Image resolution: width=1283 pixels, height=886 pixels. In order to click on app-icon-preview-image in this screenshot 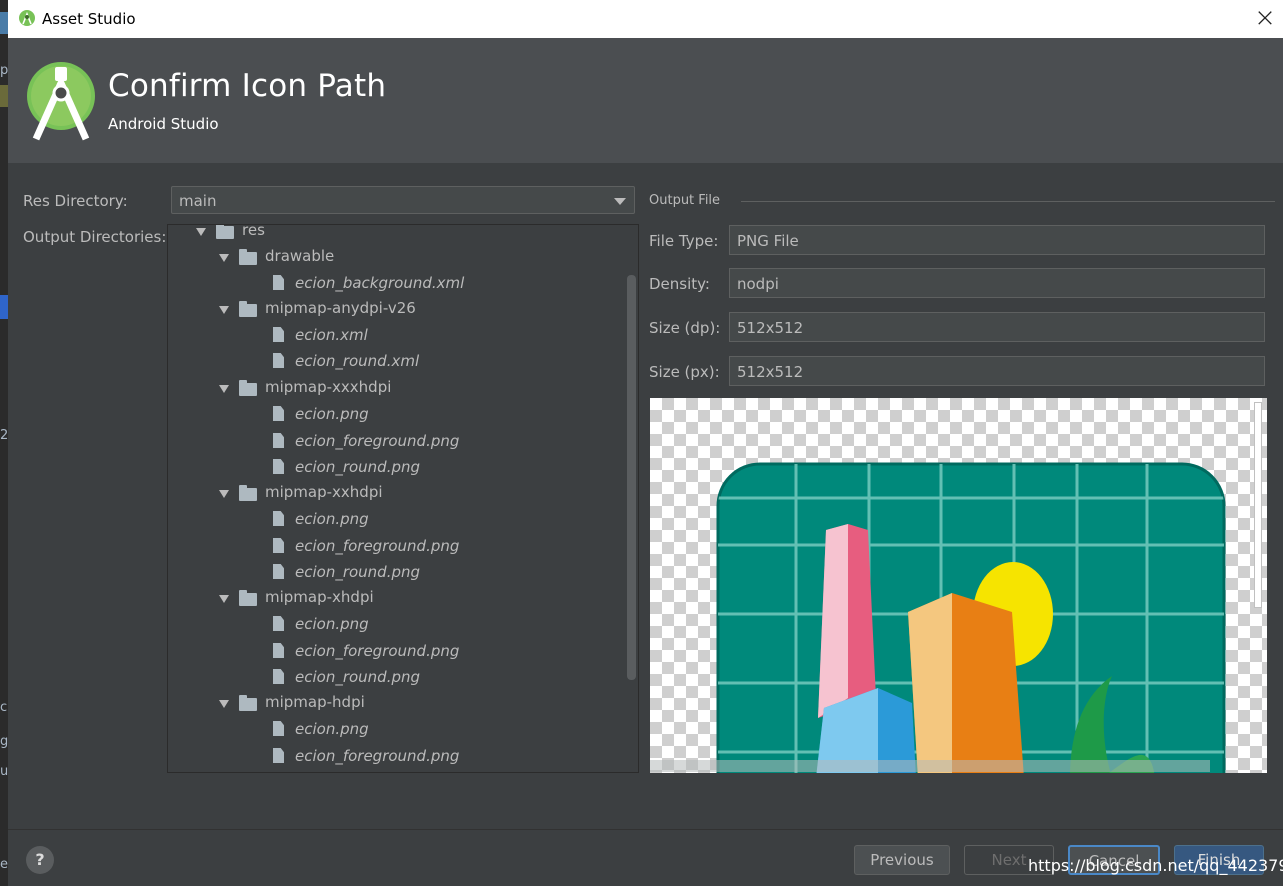, I will do `click(971, 617)`.